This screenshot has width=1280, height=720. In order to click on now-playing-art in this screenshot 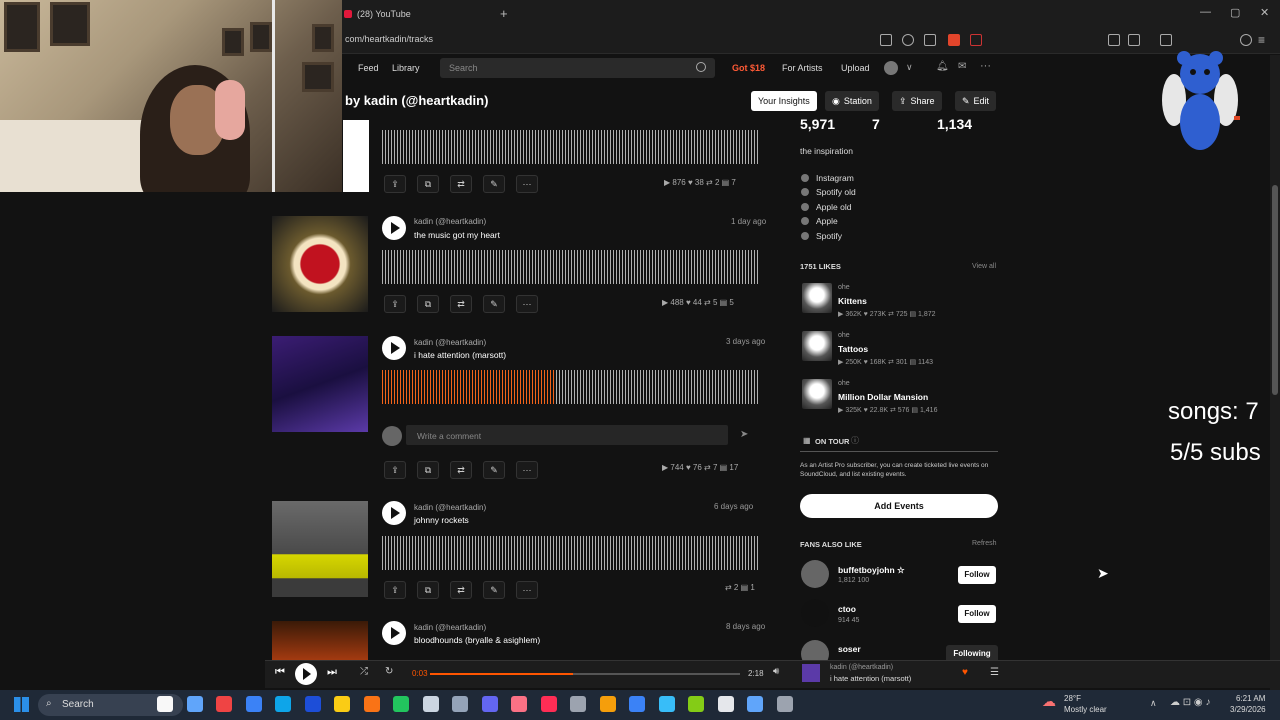, I will do `click(811, 673)`.